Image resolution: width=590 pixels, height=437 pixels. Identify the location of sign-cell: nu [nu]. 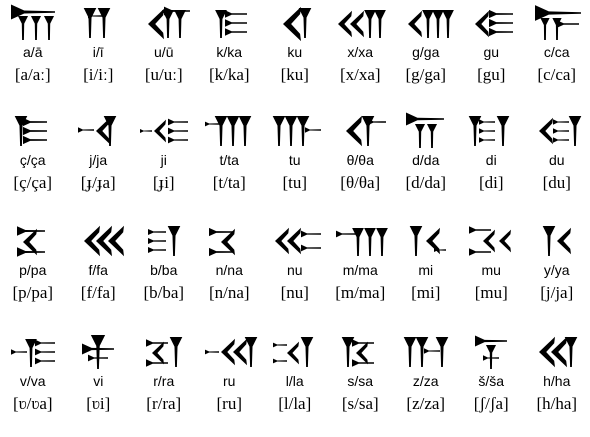
(295, 273).